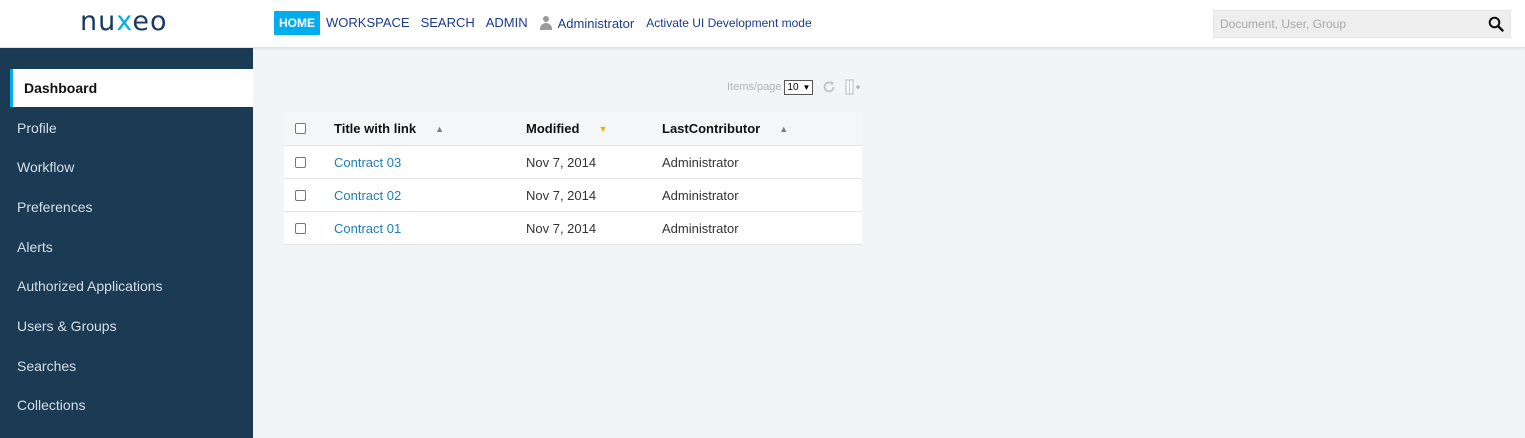  Describe the element at coordinates (368, 23) in the screenshot. I see `nav-workspace: WORKSPACE` at that location.